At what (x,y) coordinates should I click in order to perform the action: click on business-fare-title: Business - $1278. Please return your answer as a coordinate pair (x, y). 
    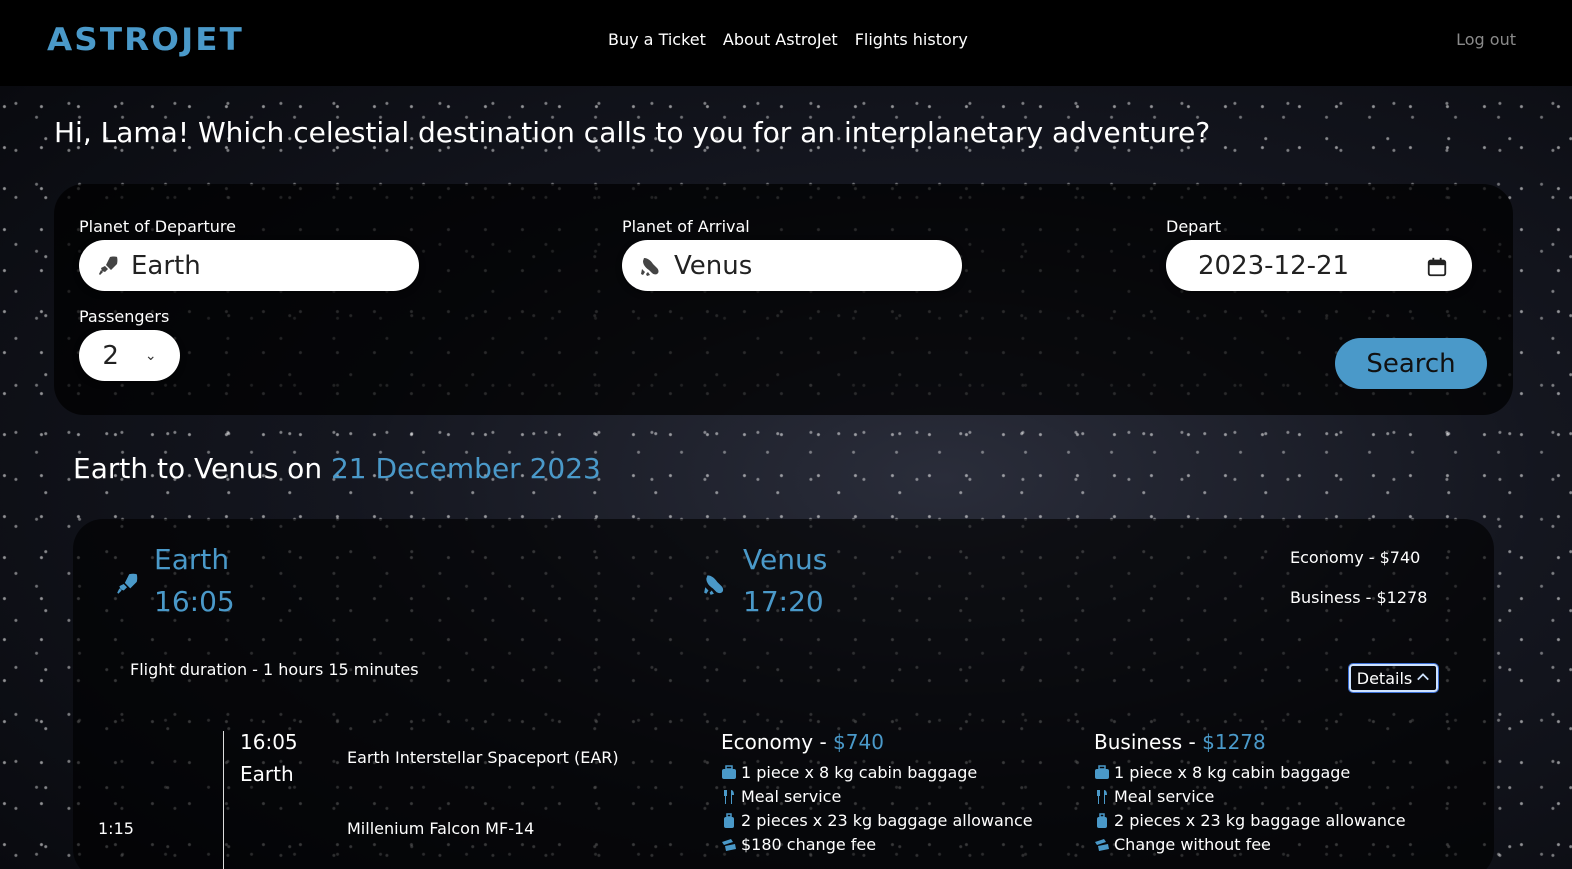
    Looking at the image, I should click on (1180, 742).